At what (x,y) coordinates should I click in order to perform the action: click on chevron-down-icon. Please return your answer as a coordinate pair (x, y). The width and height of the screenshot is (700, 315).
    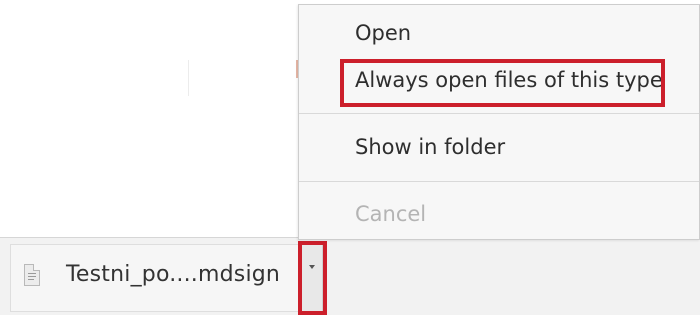
    Looking at the image, I should click on (312, 267).